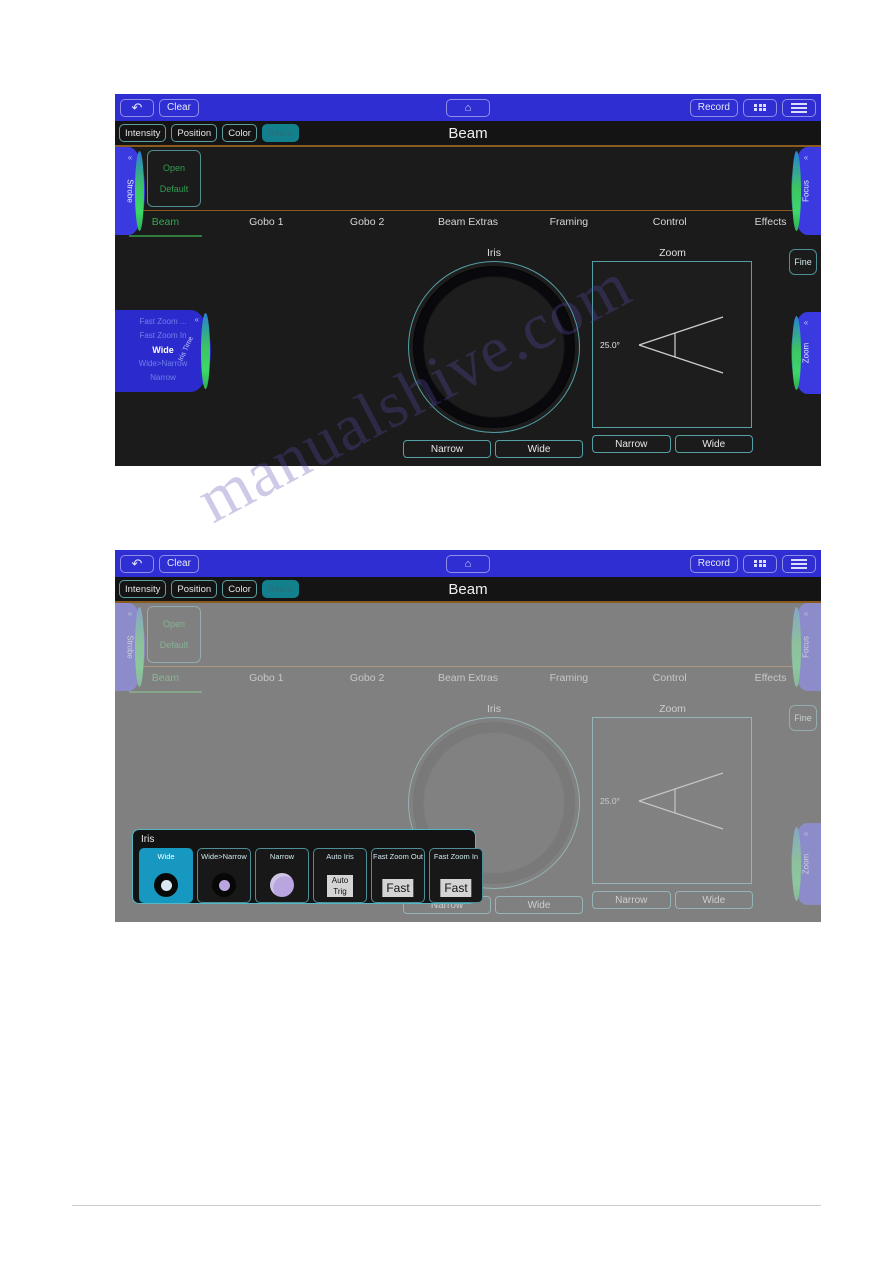 Image resolution: width=893 pixels, height=1263 pixels. Describe the element at coordinates (494, 253) in the screenshot. I see `iris-title: Iris` at that location.